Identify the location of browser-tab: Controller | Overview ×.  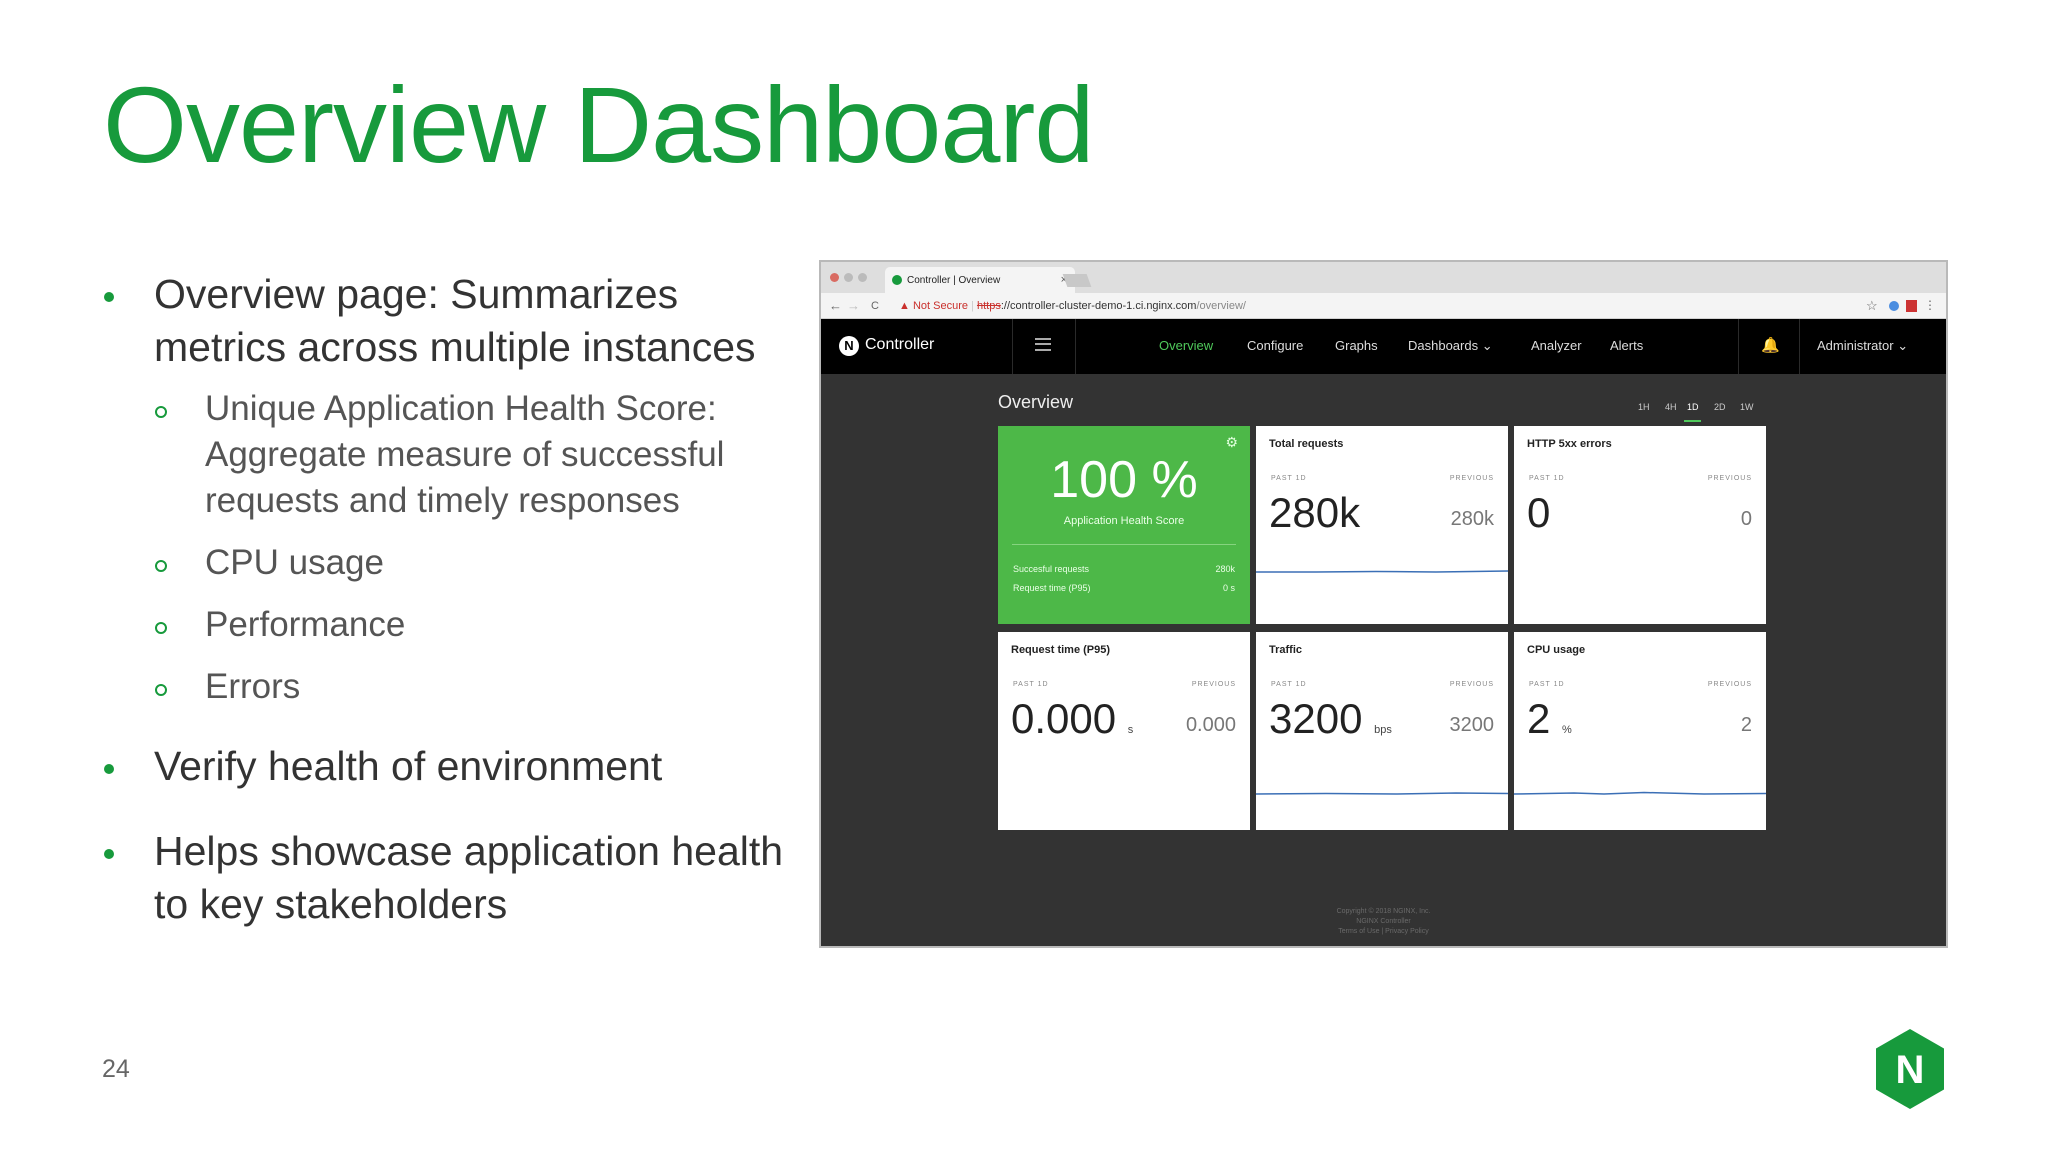
(980, 280).